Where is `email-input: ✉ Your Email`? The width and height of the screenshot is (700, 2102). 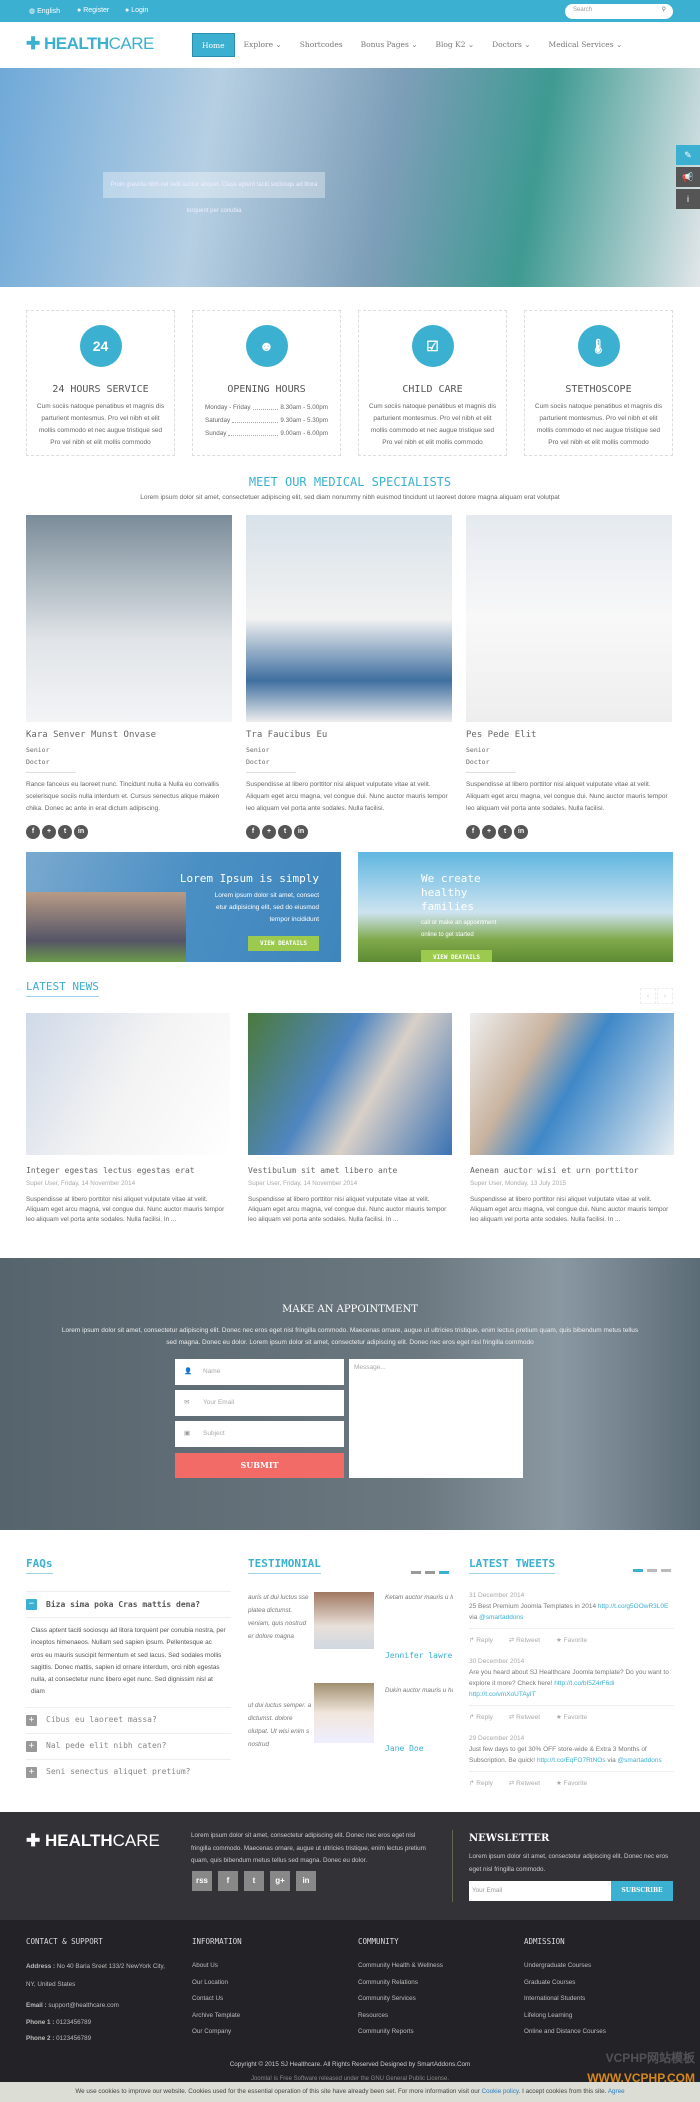 email-input: ✉ Your Email is located at coordinates (259, 1403).